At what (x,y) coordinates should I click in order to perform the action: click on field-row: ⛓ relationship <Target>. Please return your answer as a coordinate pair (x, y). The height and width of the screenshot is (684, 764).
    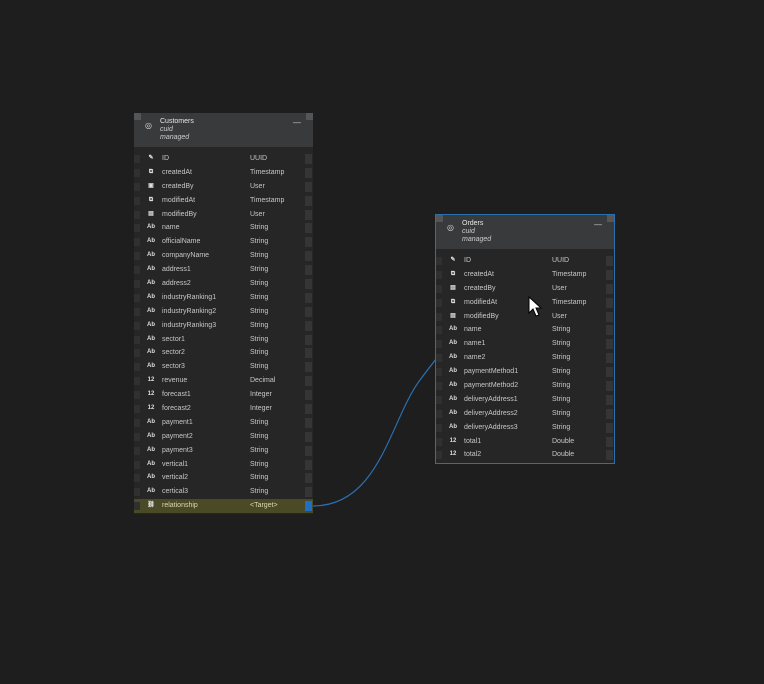
    Looking at the image, I should click on (223, 506).